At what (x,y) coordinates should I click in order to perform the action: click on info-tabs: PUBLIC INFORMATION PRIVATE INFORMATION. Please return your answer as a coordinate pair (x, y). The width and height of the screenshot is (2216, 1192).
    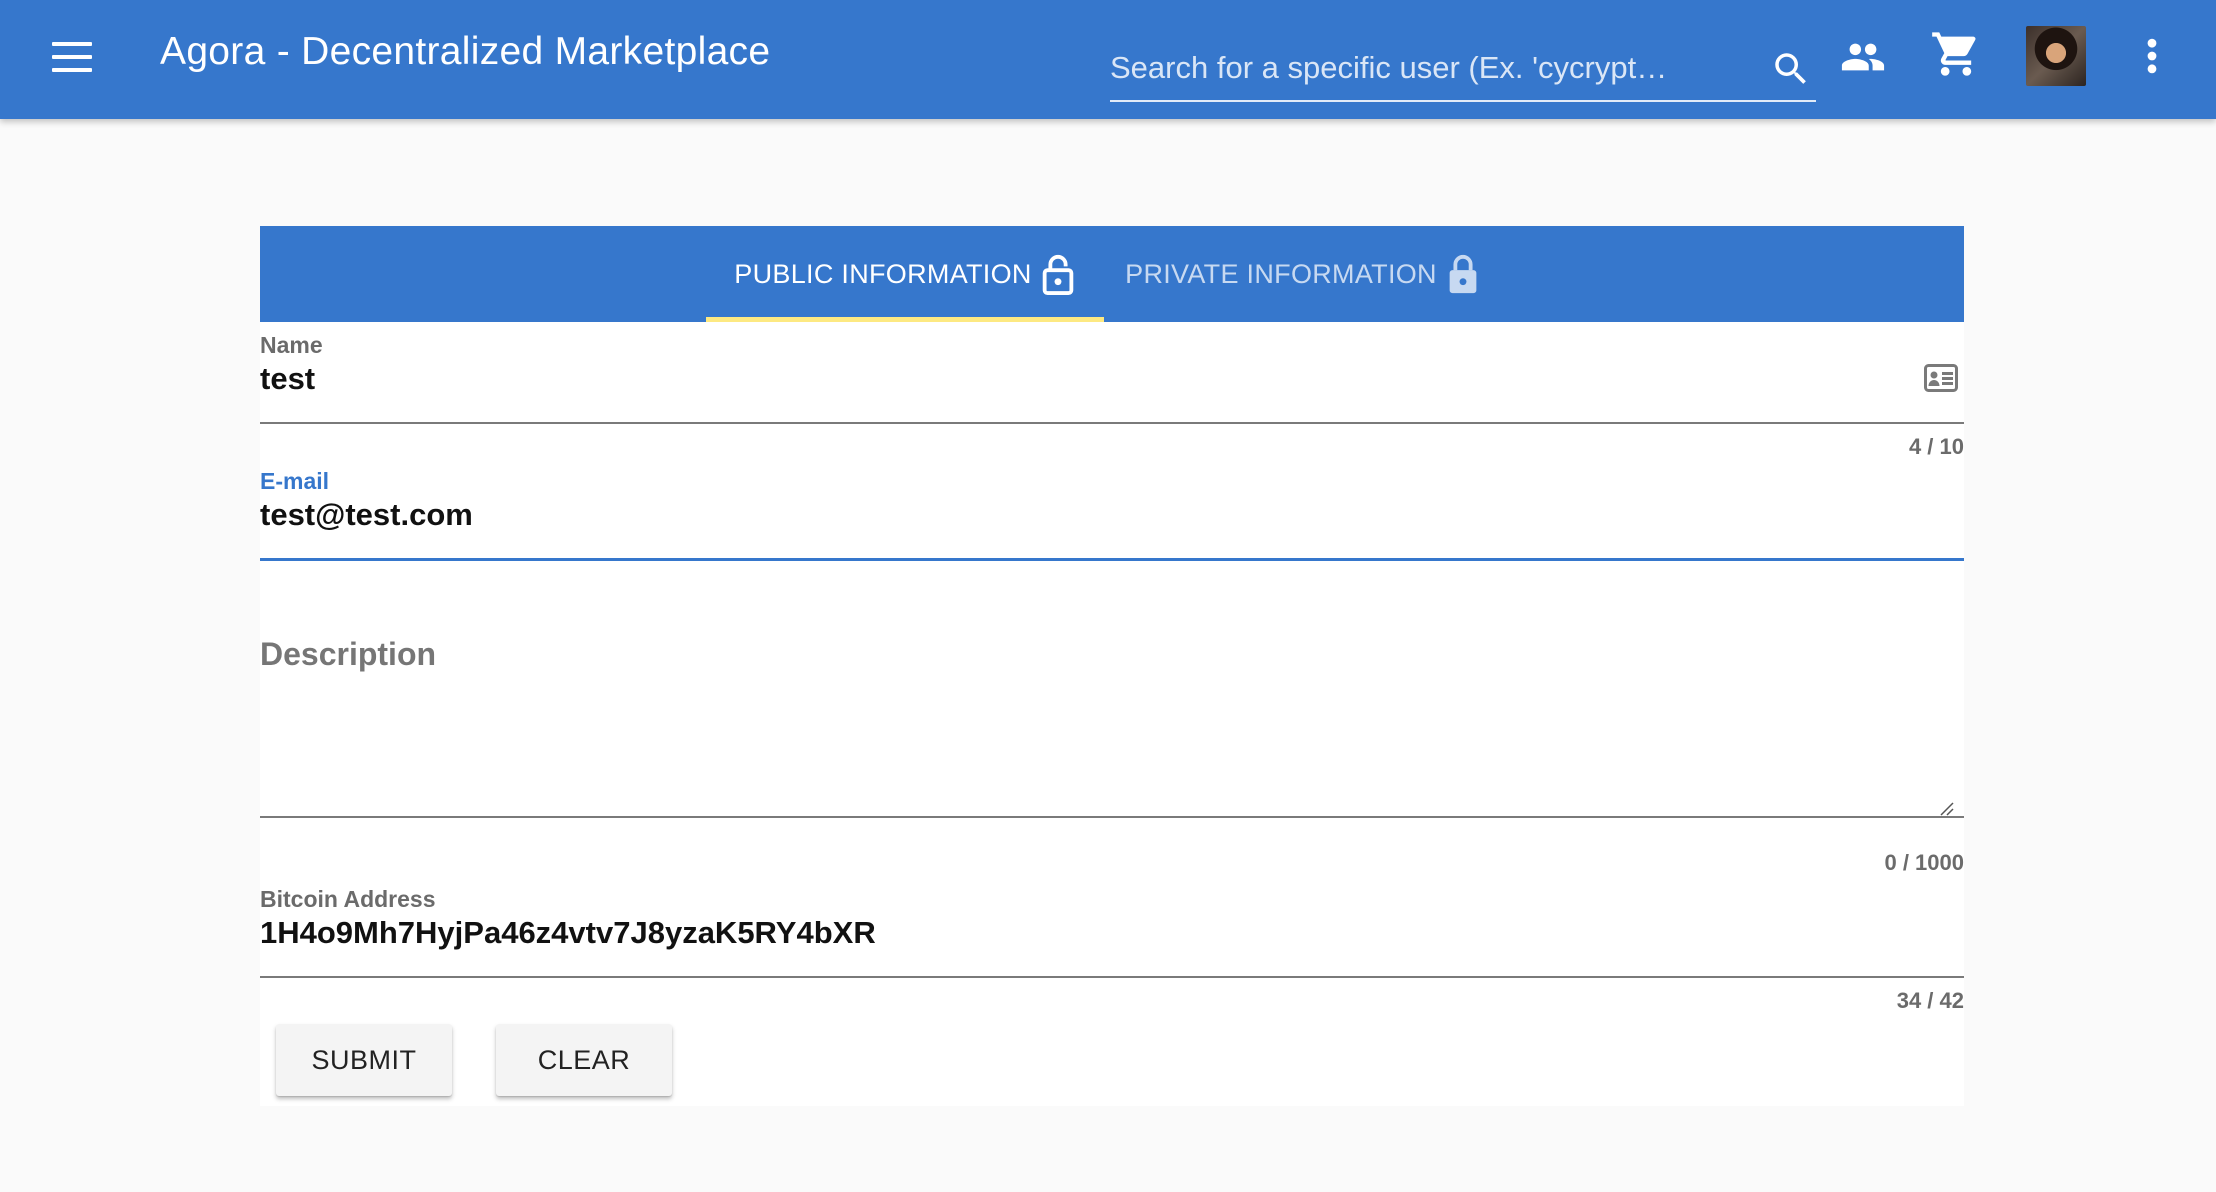
    Looking at the image, I should click on (1112, 274).